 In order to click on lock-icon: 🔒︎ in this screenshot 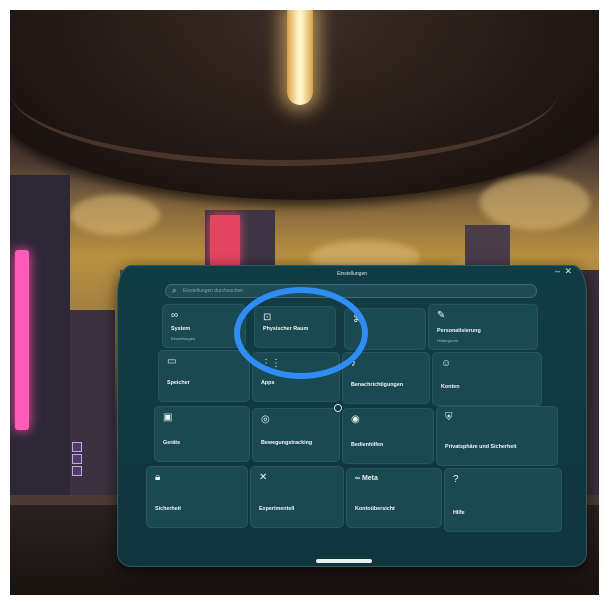, I will do `click(158, 477)`.